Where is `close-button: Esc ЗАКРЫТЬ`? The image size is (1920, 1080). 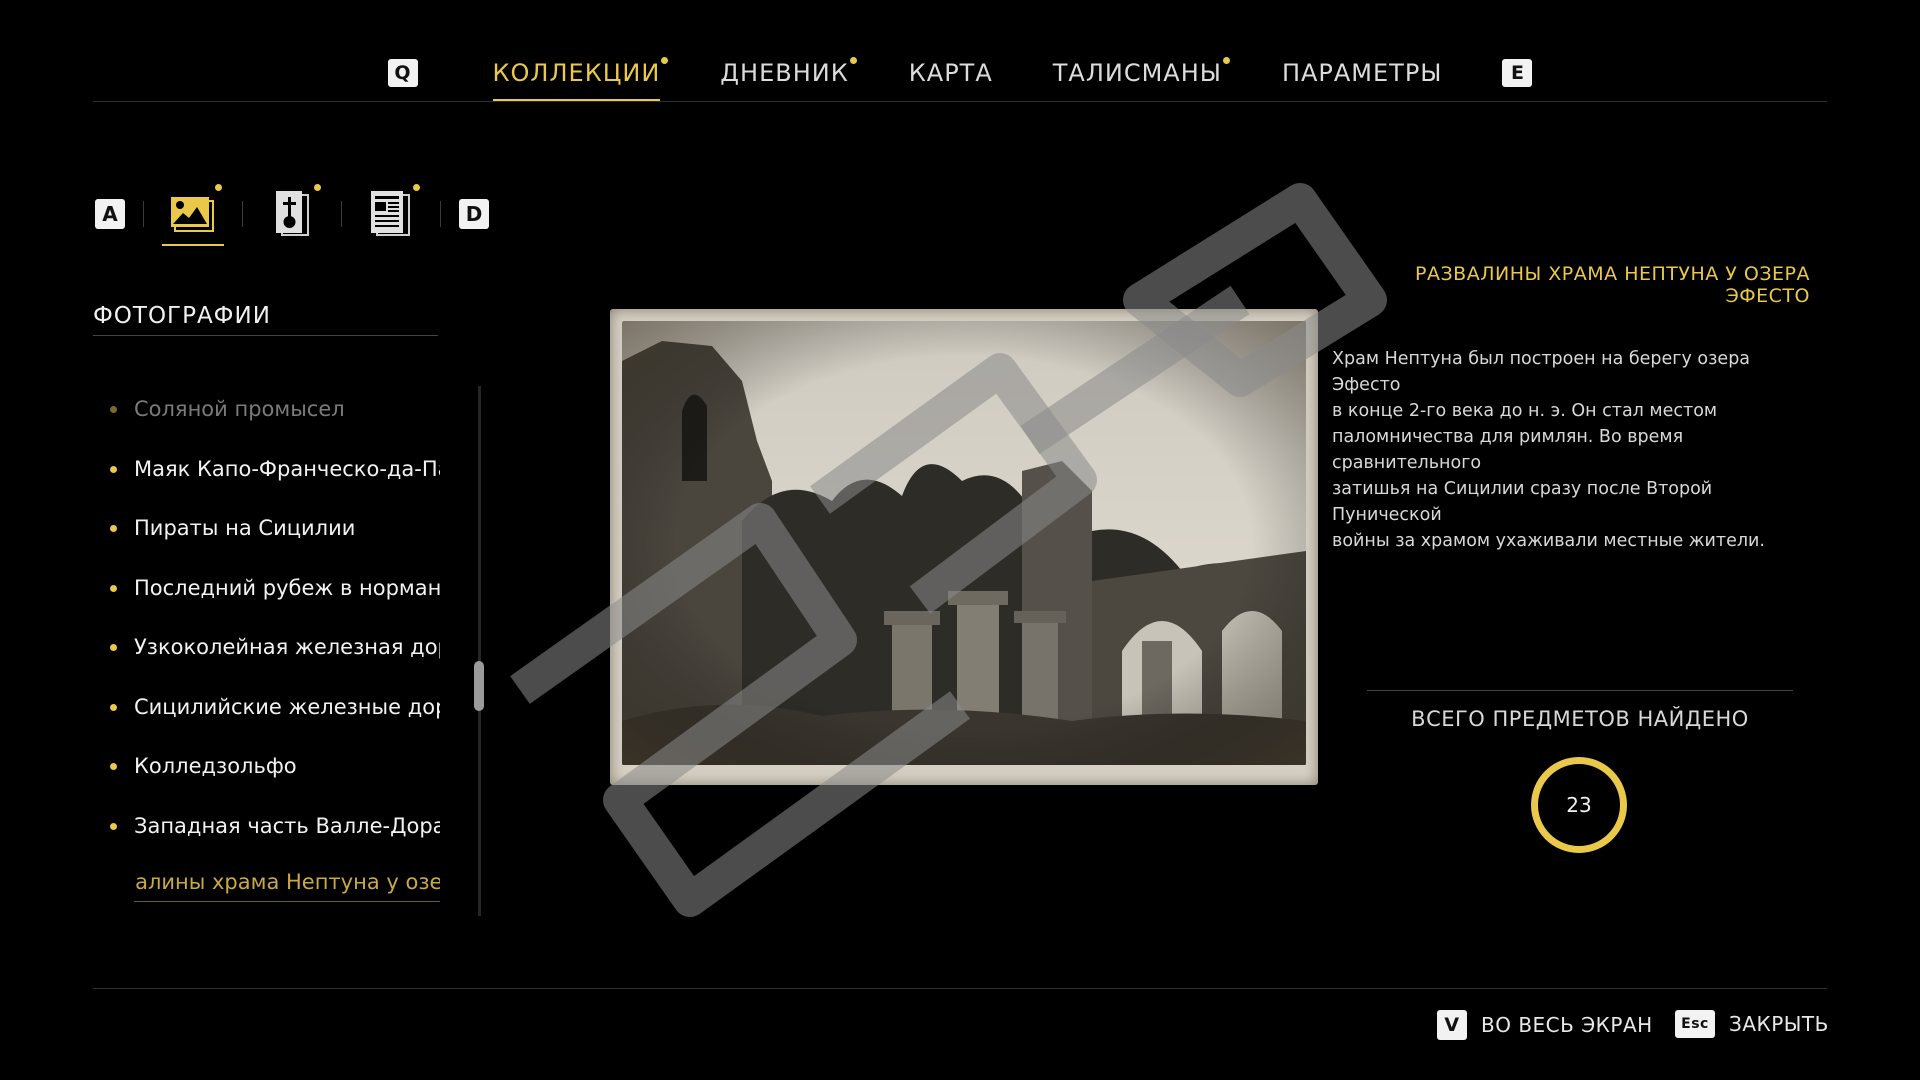
close-button: Esc ЗАКРЫТЬ is located at coordinates (1752, 1024).